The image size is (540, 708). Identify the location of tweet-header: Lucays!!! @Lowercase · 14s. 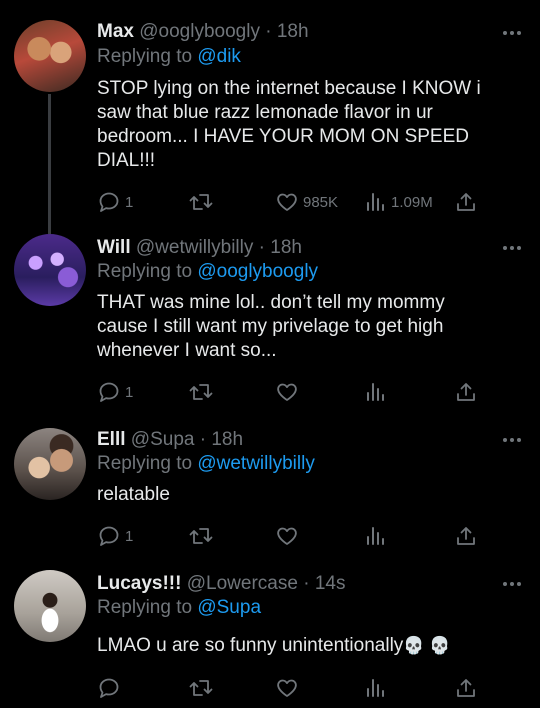
(221, 584).